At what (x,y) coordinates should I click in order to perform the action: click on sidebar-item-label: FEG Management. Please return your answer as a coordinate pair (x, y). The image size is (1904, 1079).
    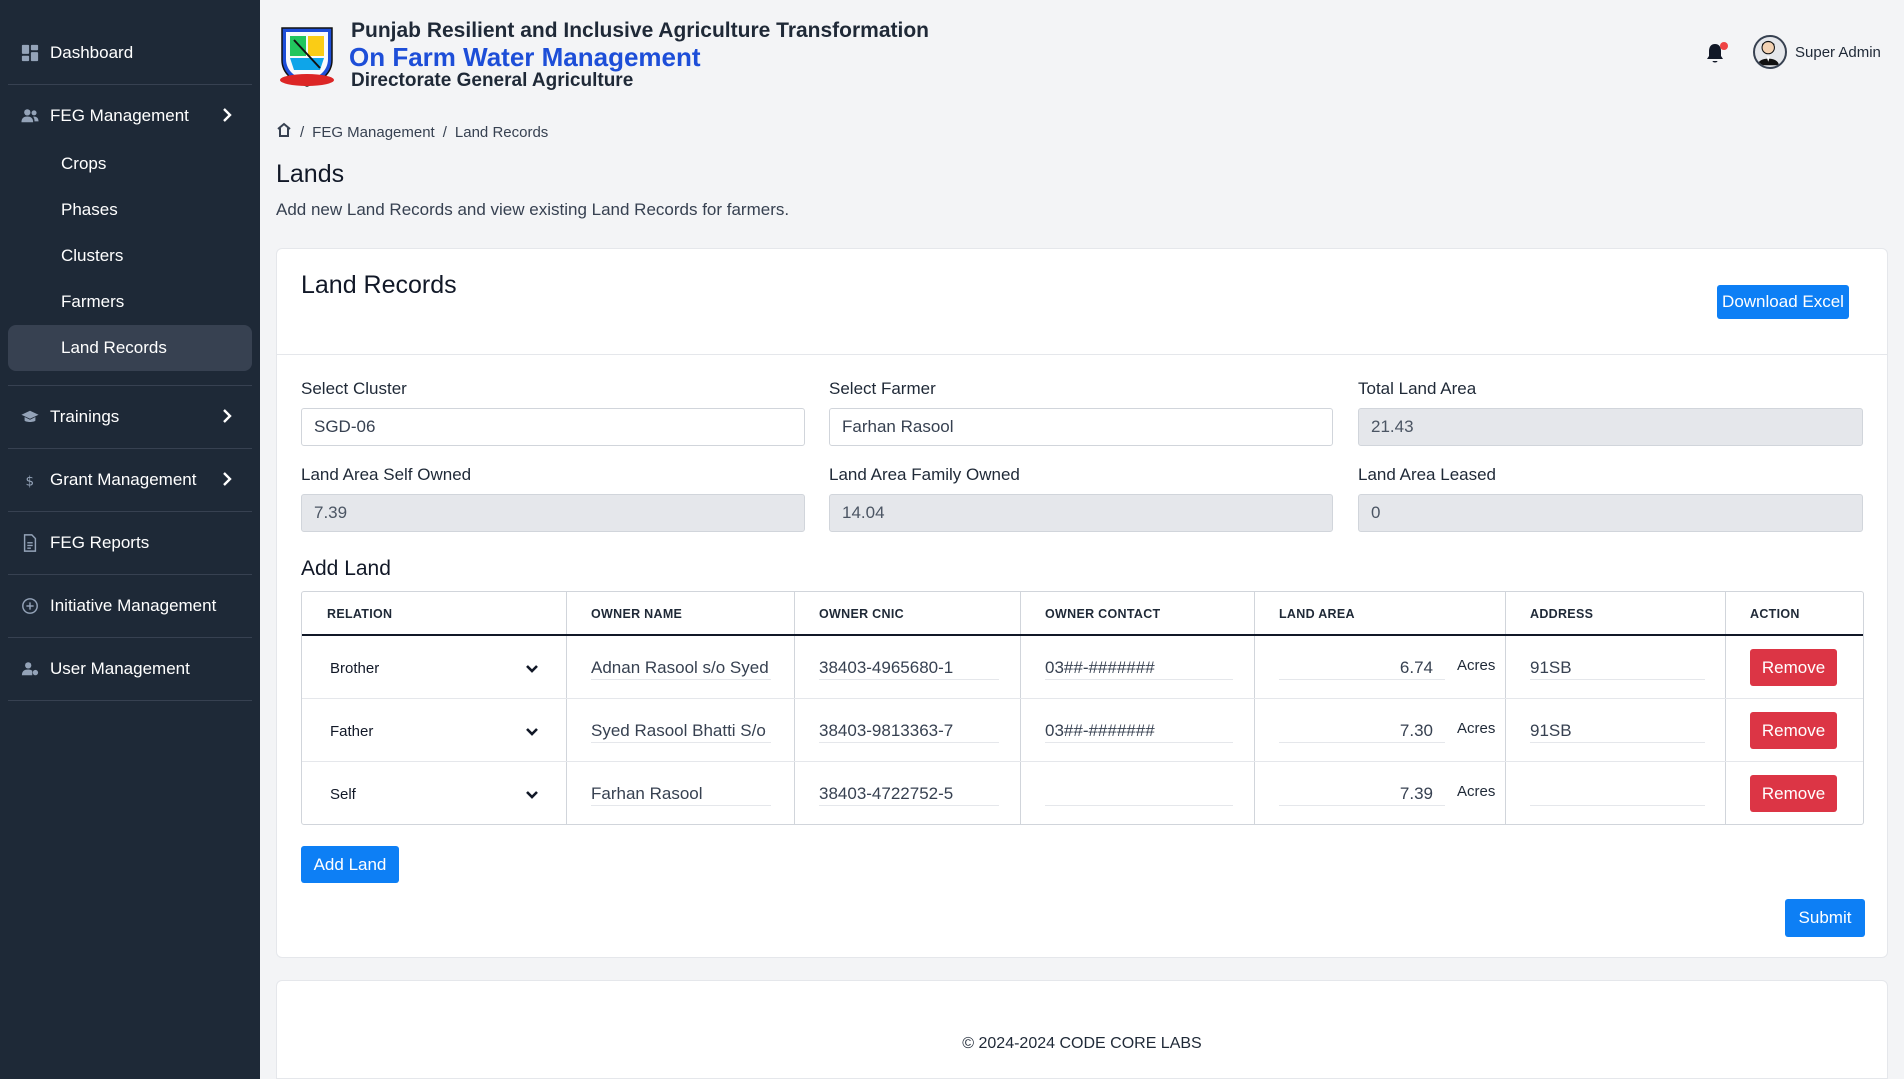
    Looking at the image, I should click on (119, 115).